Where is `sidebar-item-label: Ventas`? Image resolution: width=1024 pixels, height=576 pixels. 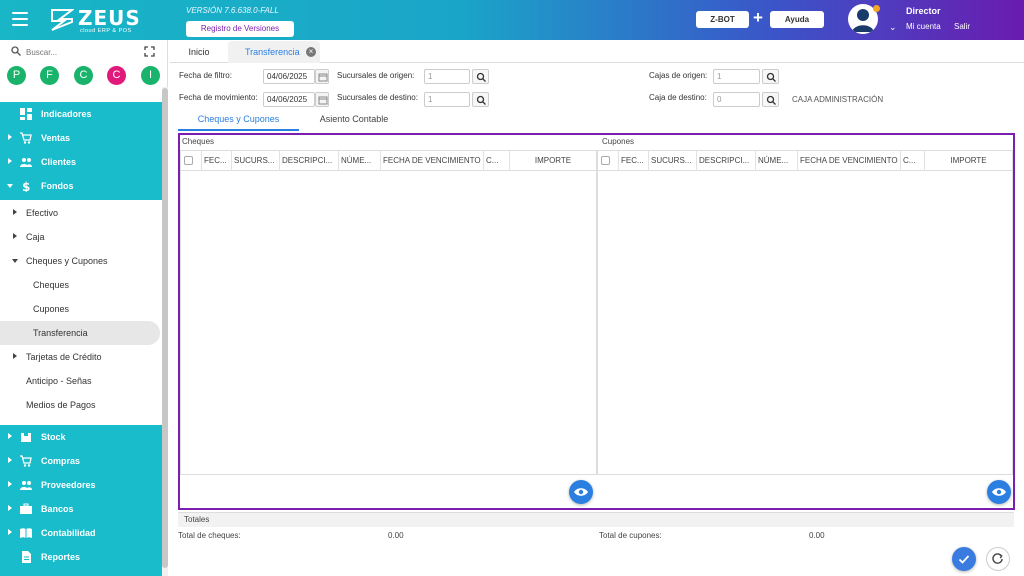 sidebar-item-label: Ventas is located at coordinates (56, 138).